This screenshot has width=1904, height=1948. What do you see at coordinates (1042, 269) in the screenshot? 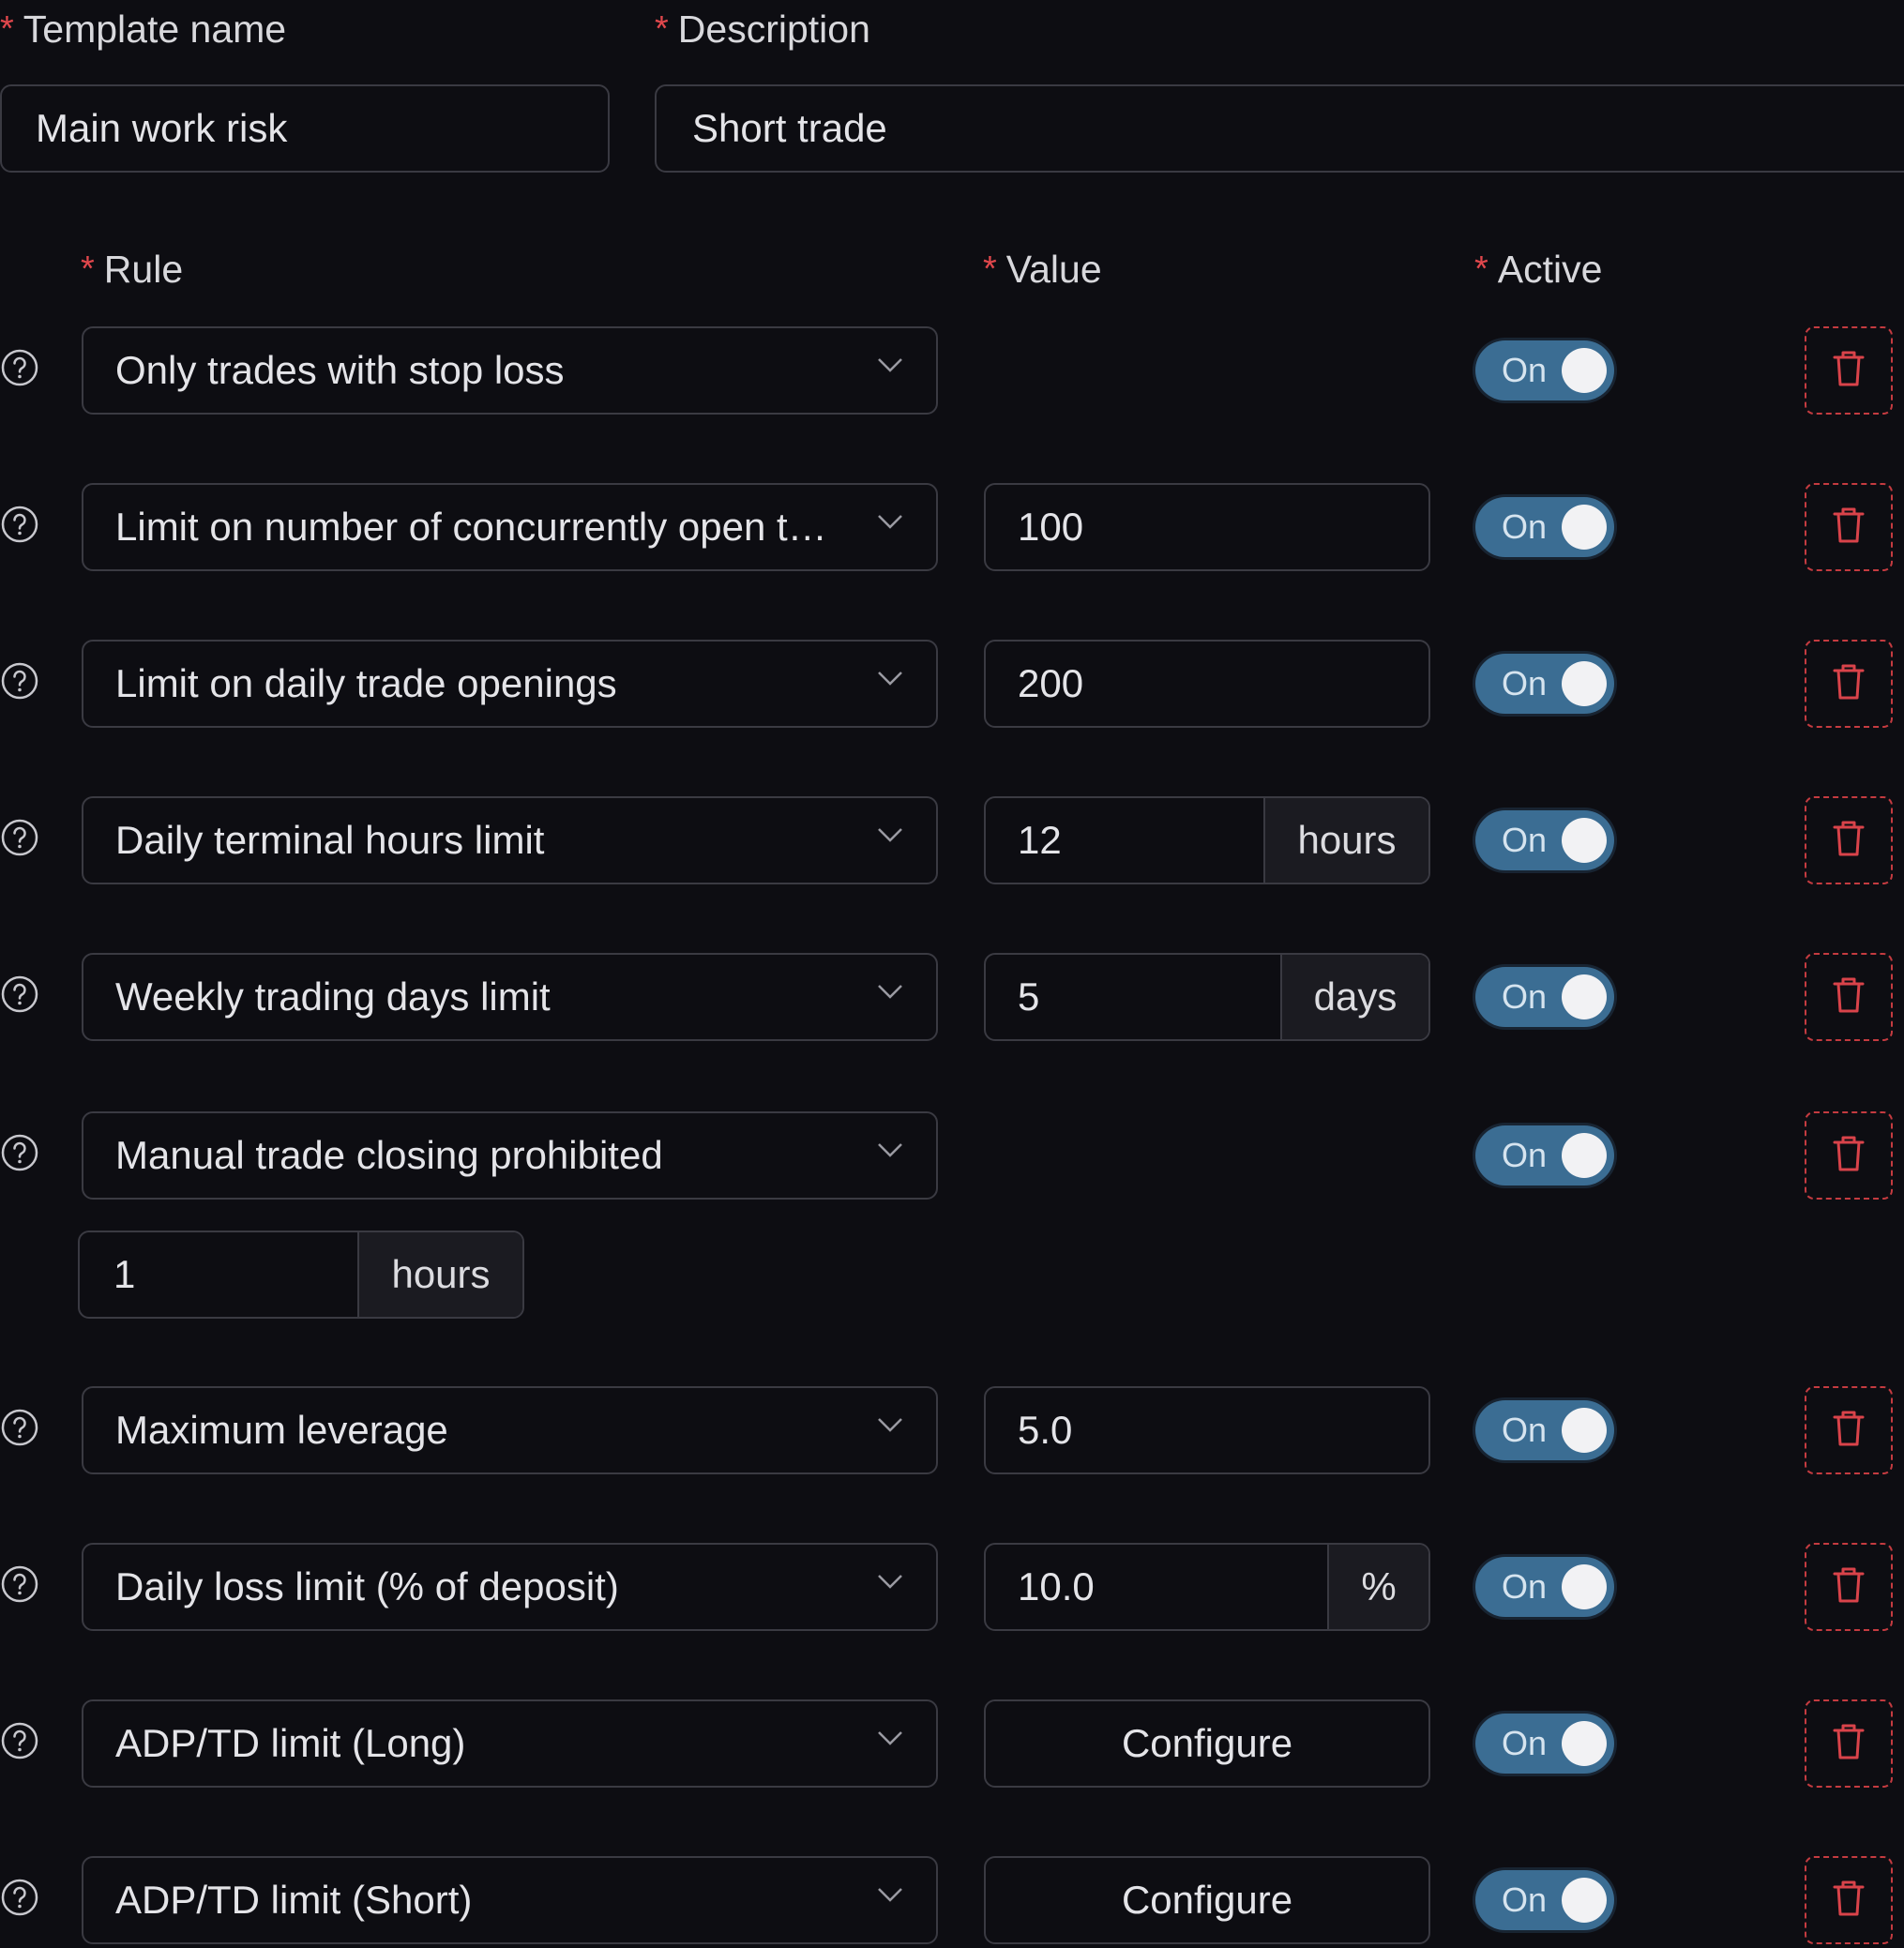
I see `value-column-header: * Value` at bounding box center [1042, 269].